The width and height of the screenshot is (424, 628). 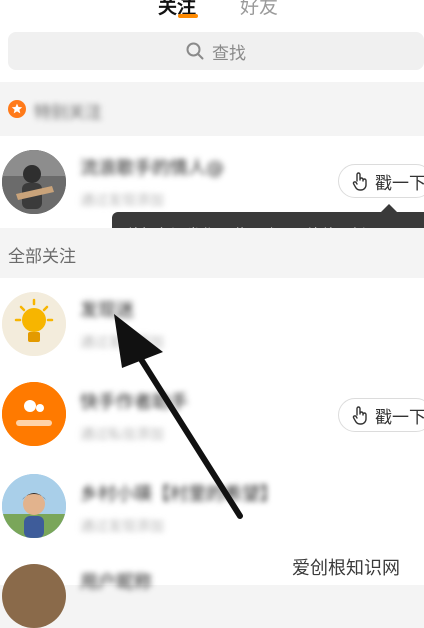 I want to click on special-follow-header: 特别关注, so click(x=212, y=109).